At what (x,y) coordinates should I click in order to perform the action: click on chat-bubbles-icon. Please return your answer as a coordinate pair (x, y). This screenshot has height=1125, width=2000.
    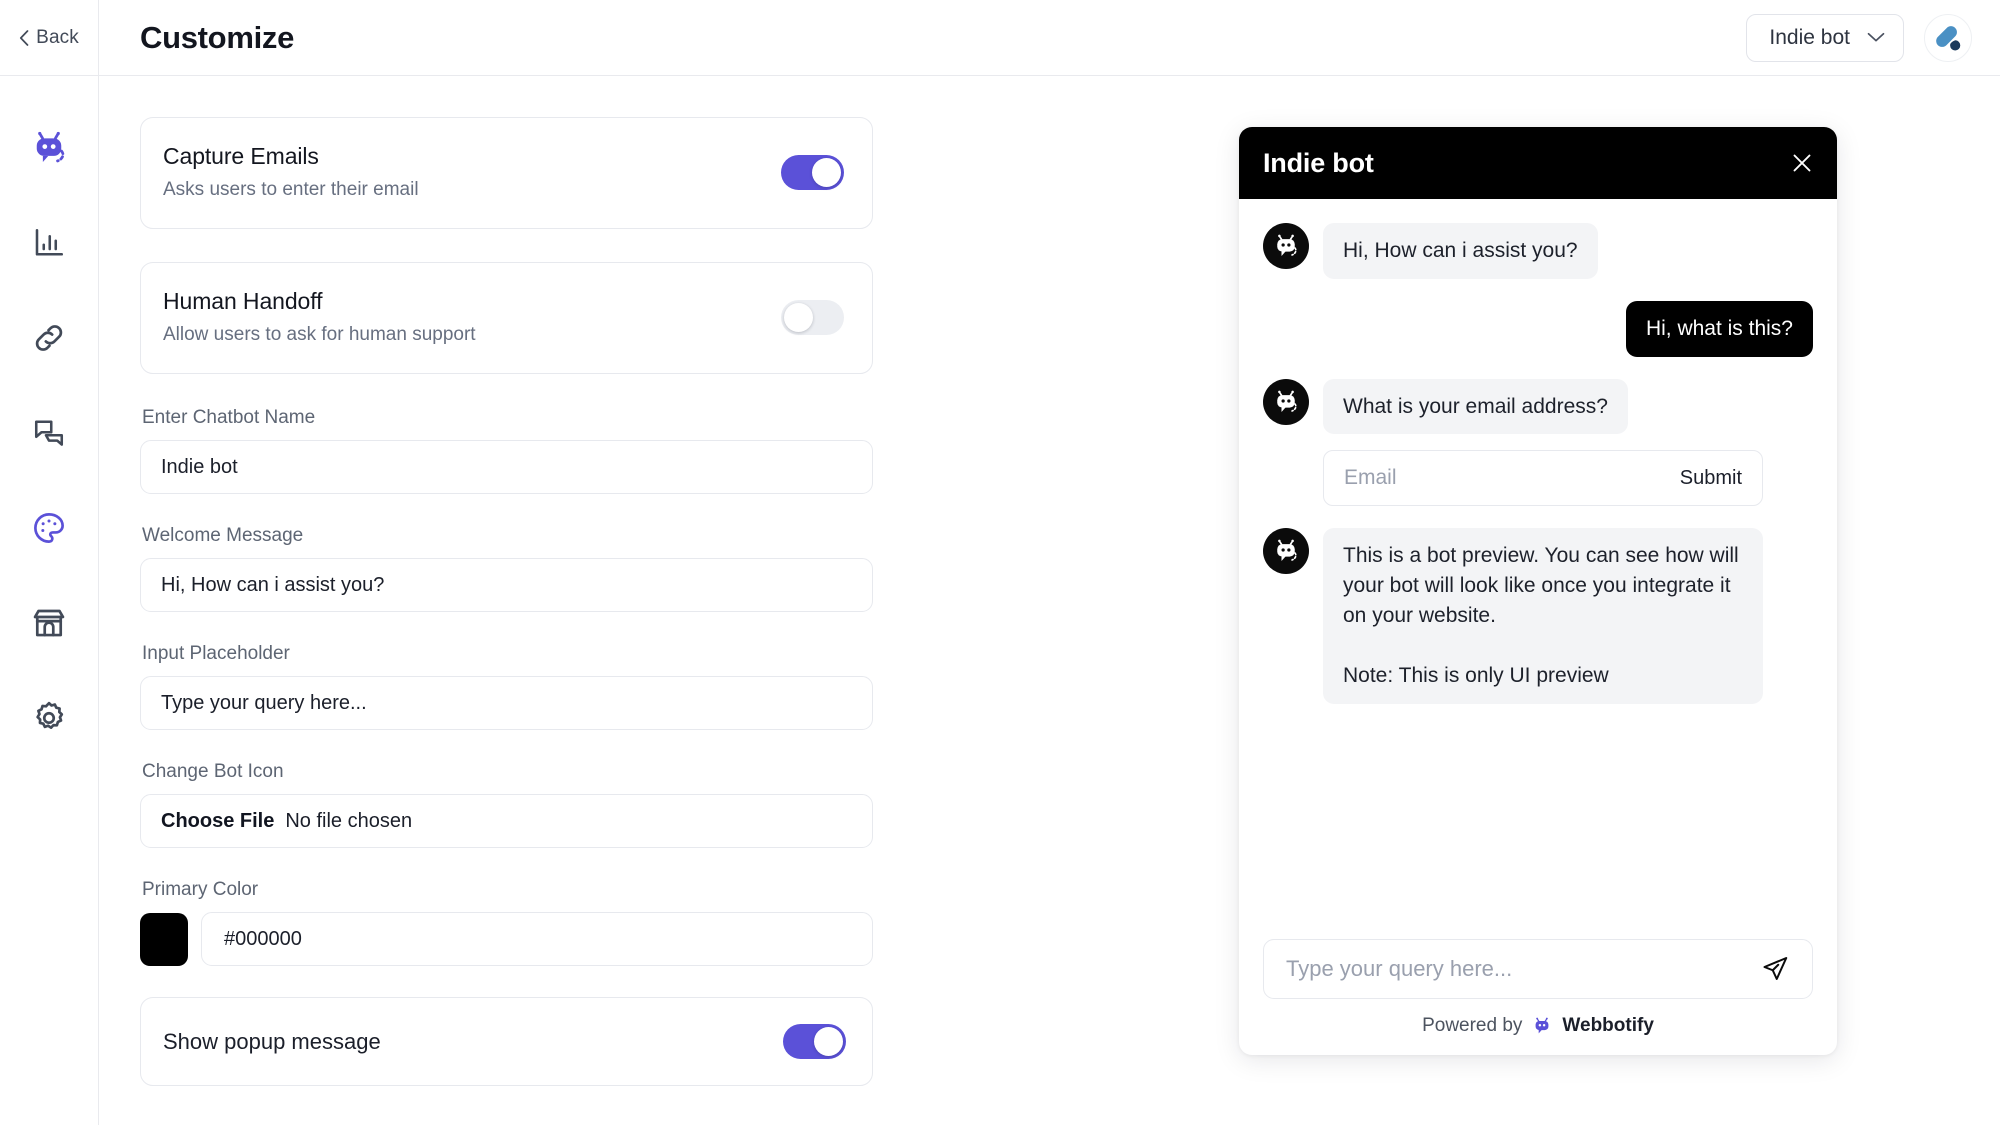
    Looking at the image, I should click on (49, 432).